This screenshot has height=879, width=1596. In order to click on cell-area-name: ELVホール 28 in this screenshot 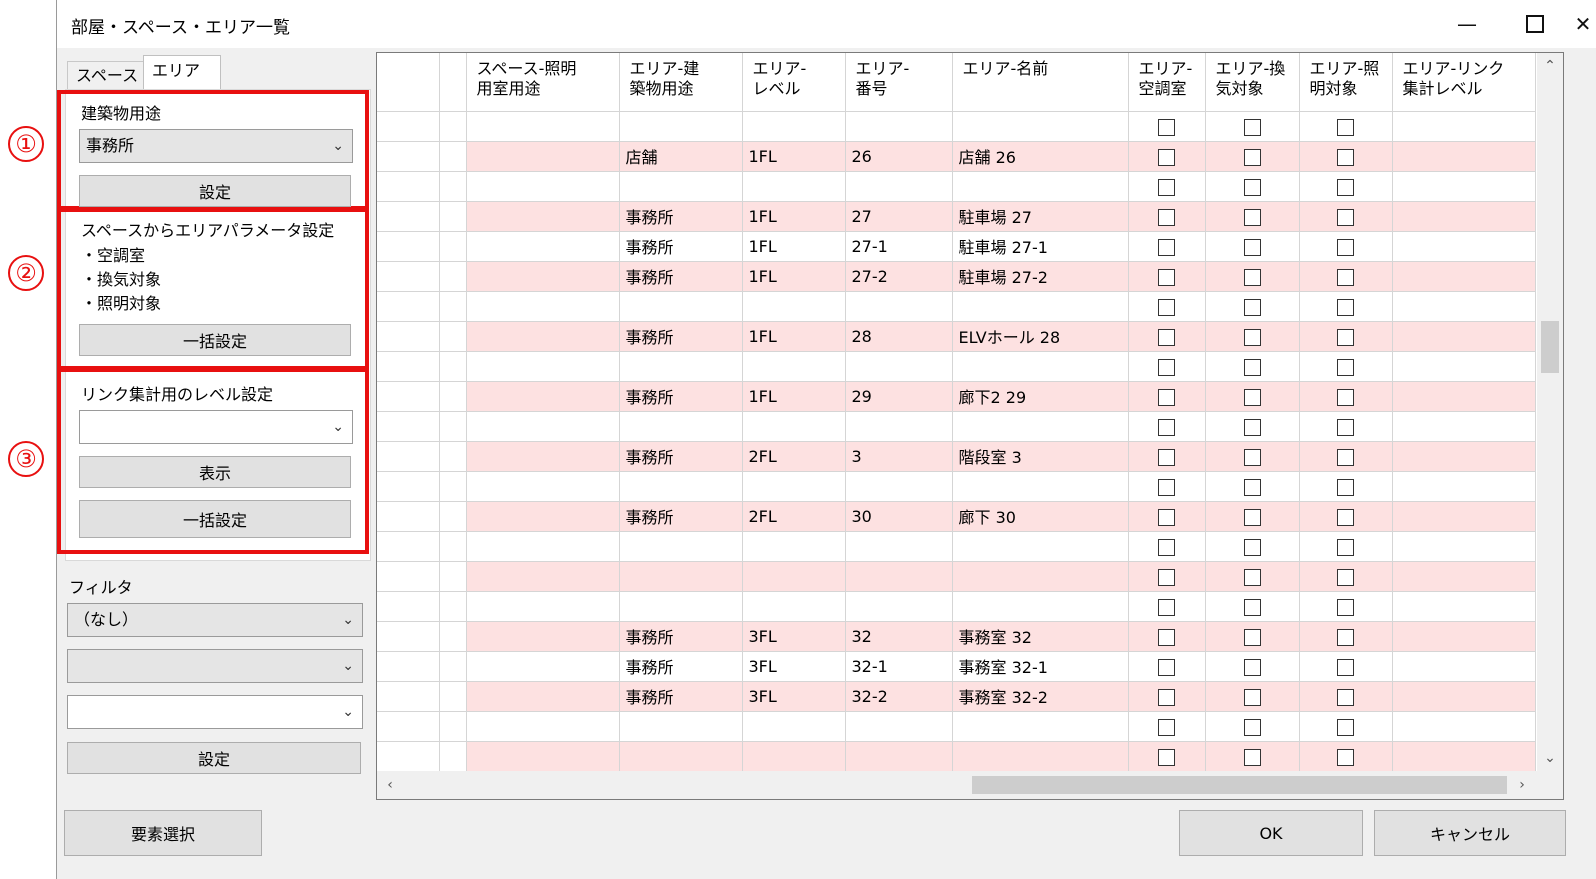, I will do `click(1040, 336)`.